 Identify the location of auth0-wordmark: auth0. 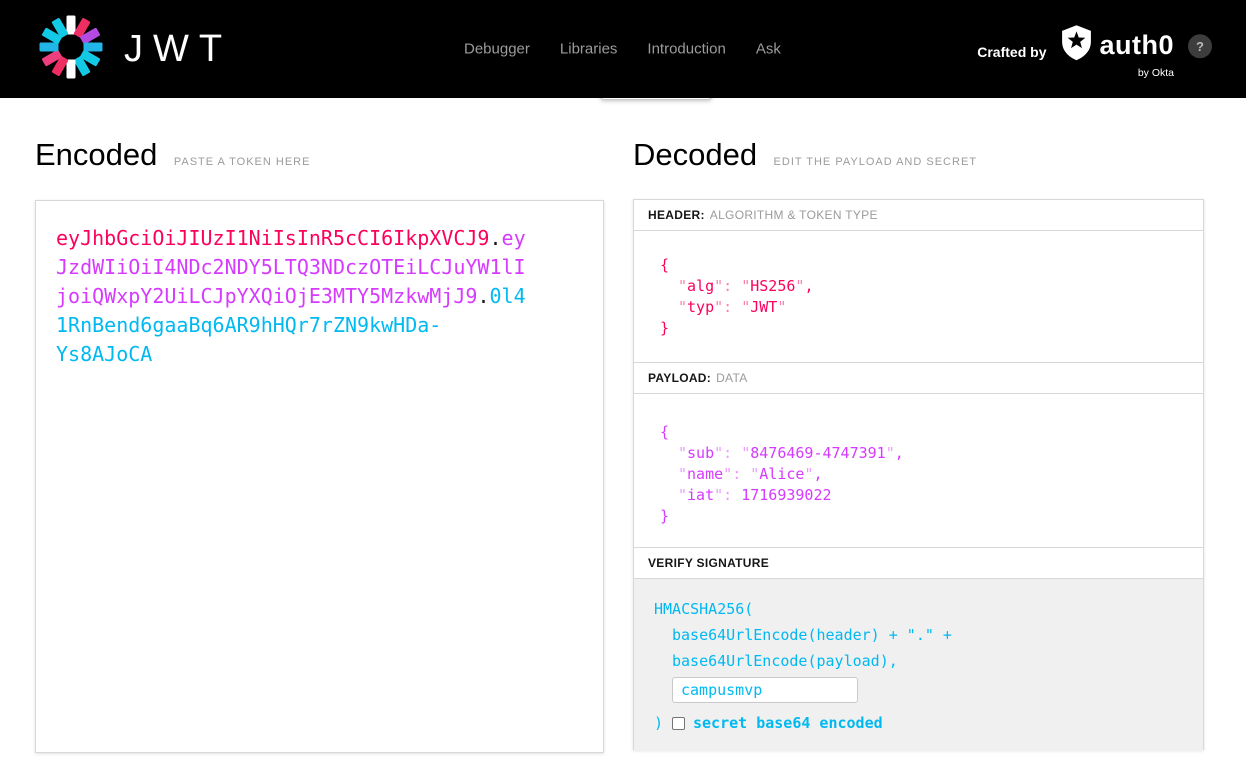
(1136, 45).